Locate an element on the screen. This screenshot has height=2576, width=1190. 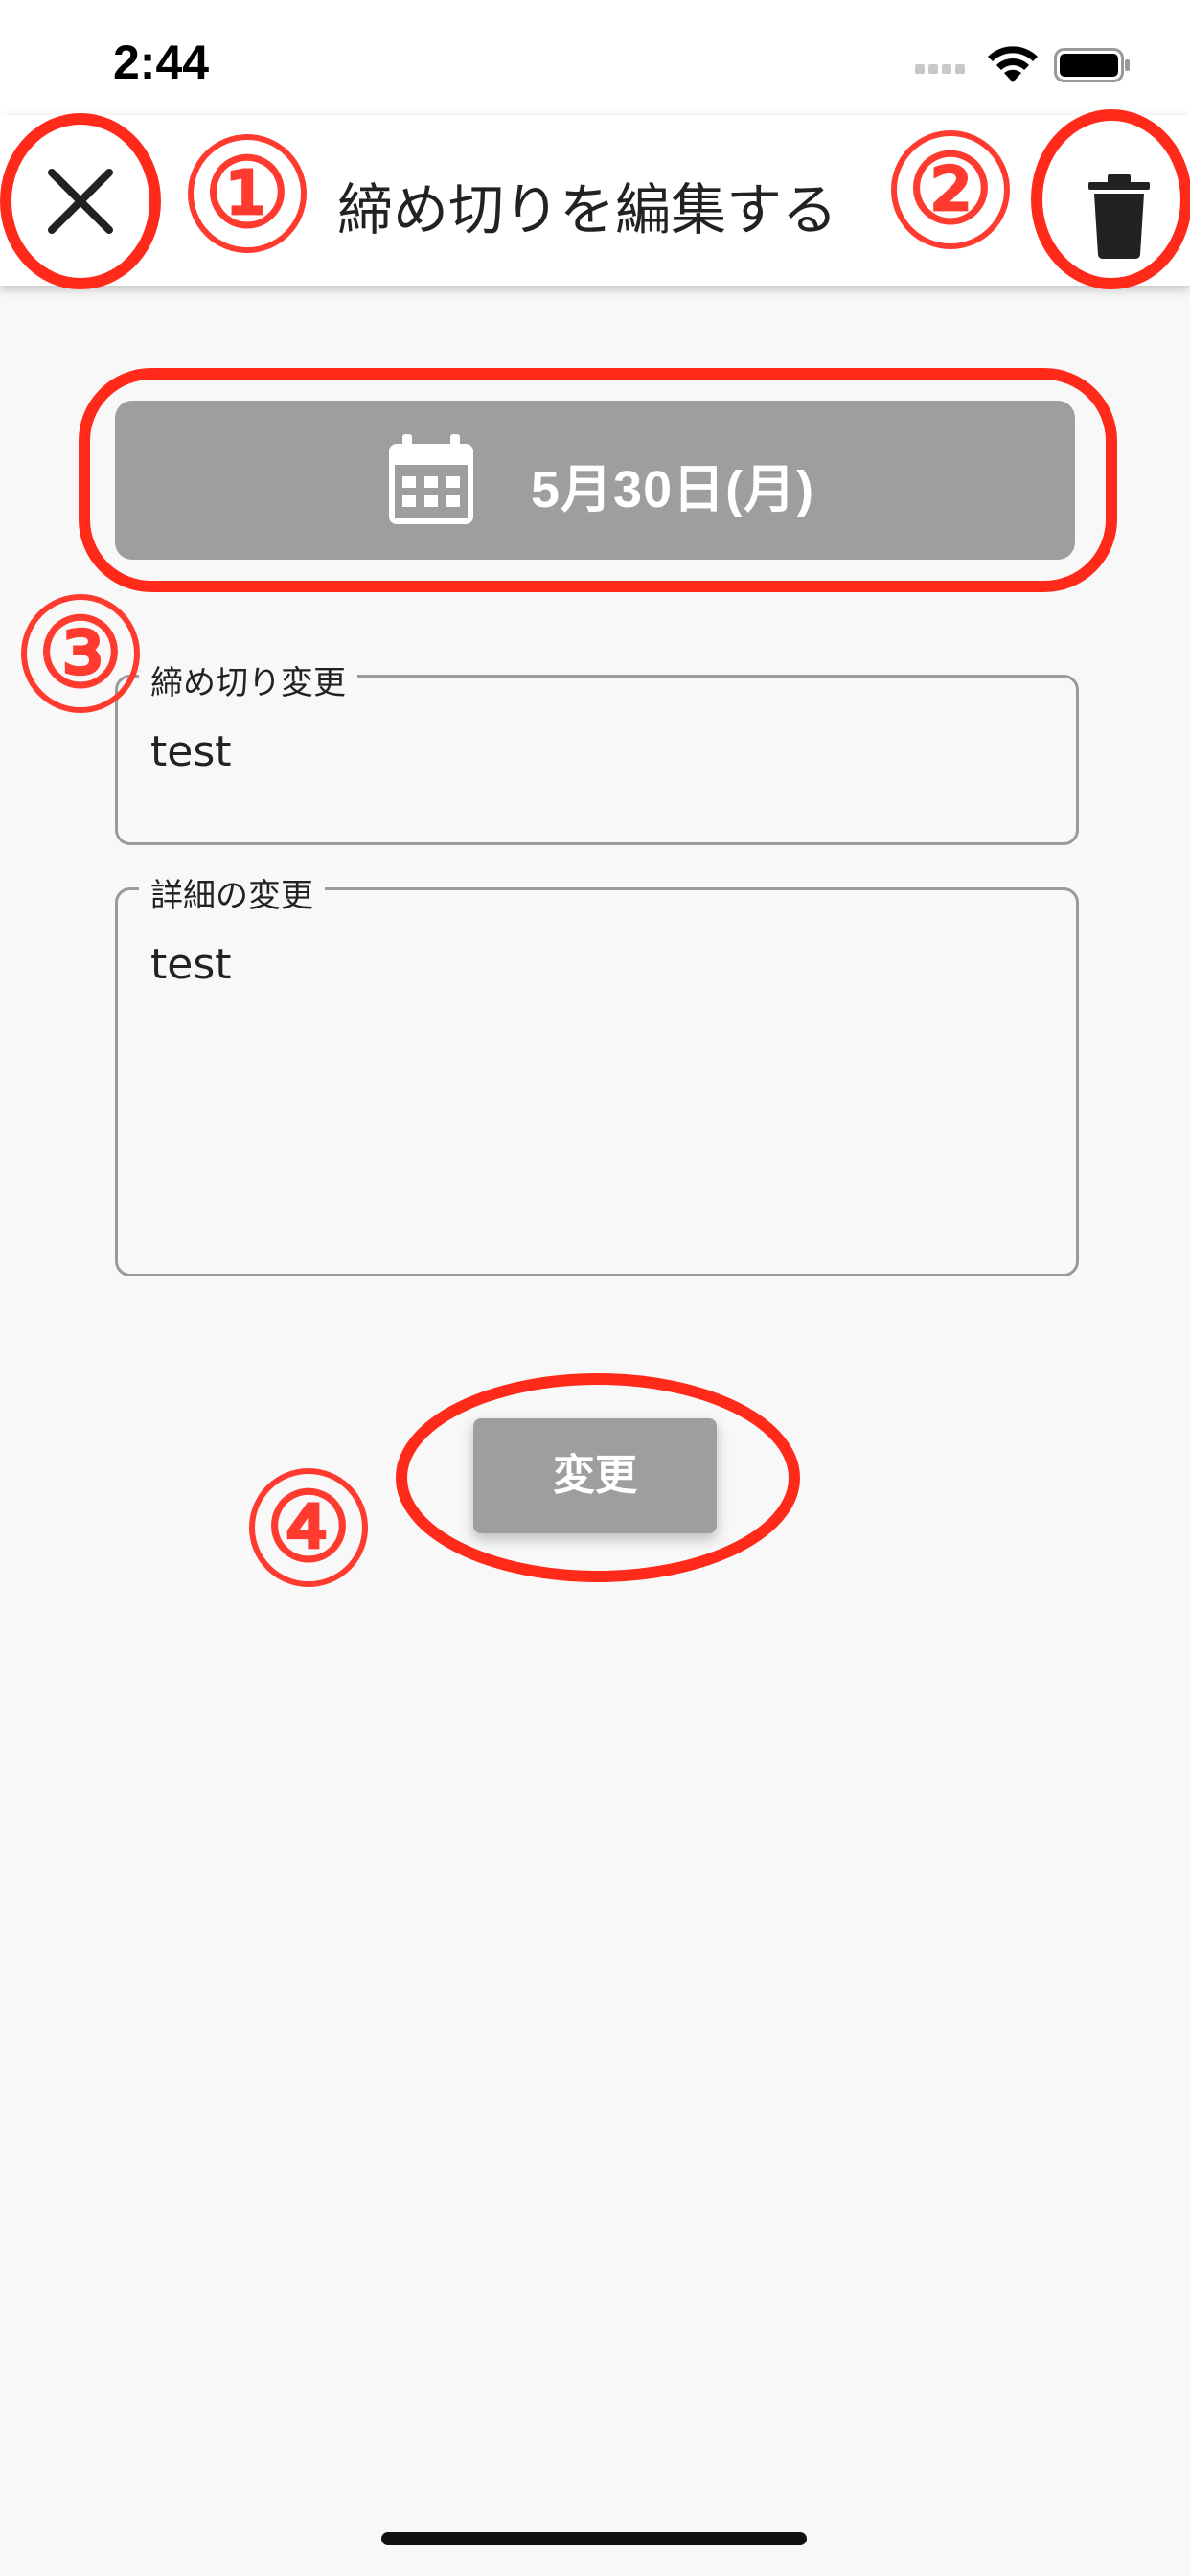
page-title: 締め切りを編集する is located at coordinates (588, 209).